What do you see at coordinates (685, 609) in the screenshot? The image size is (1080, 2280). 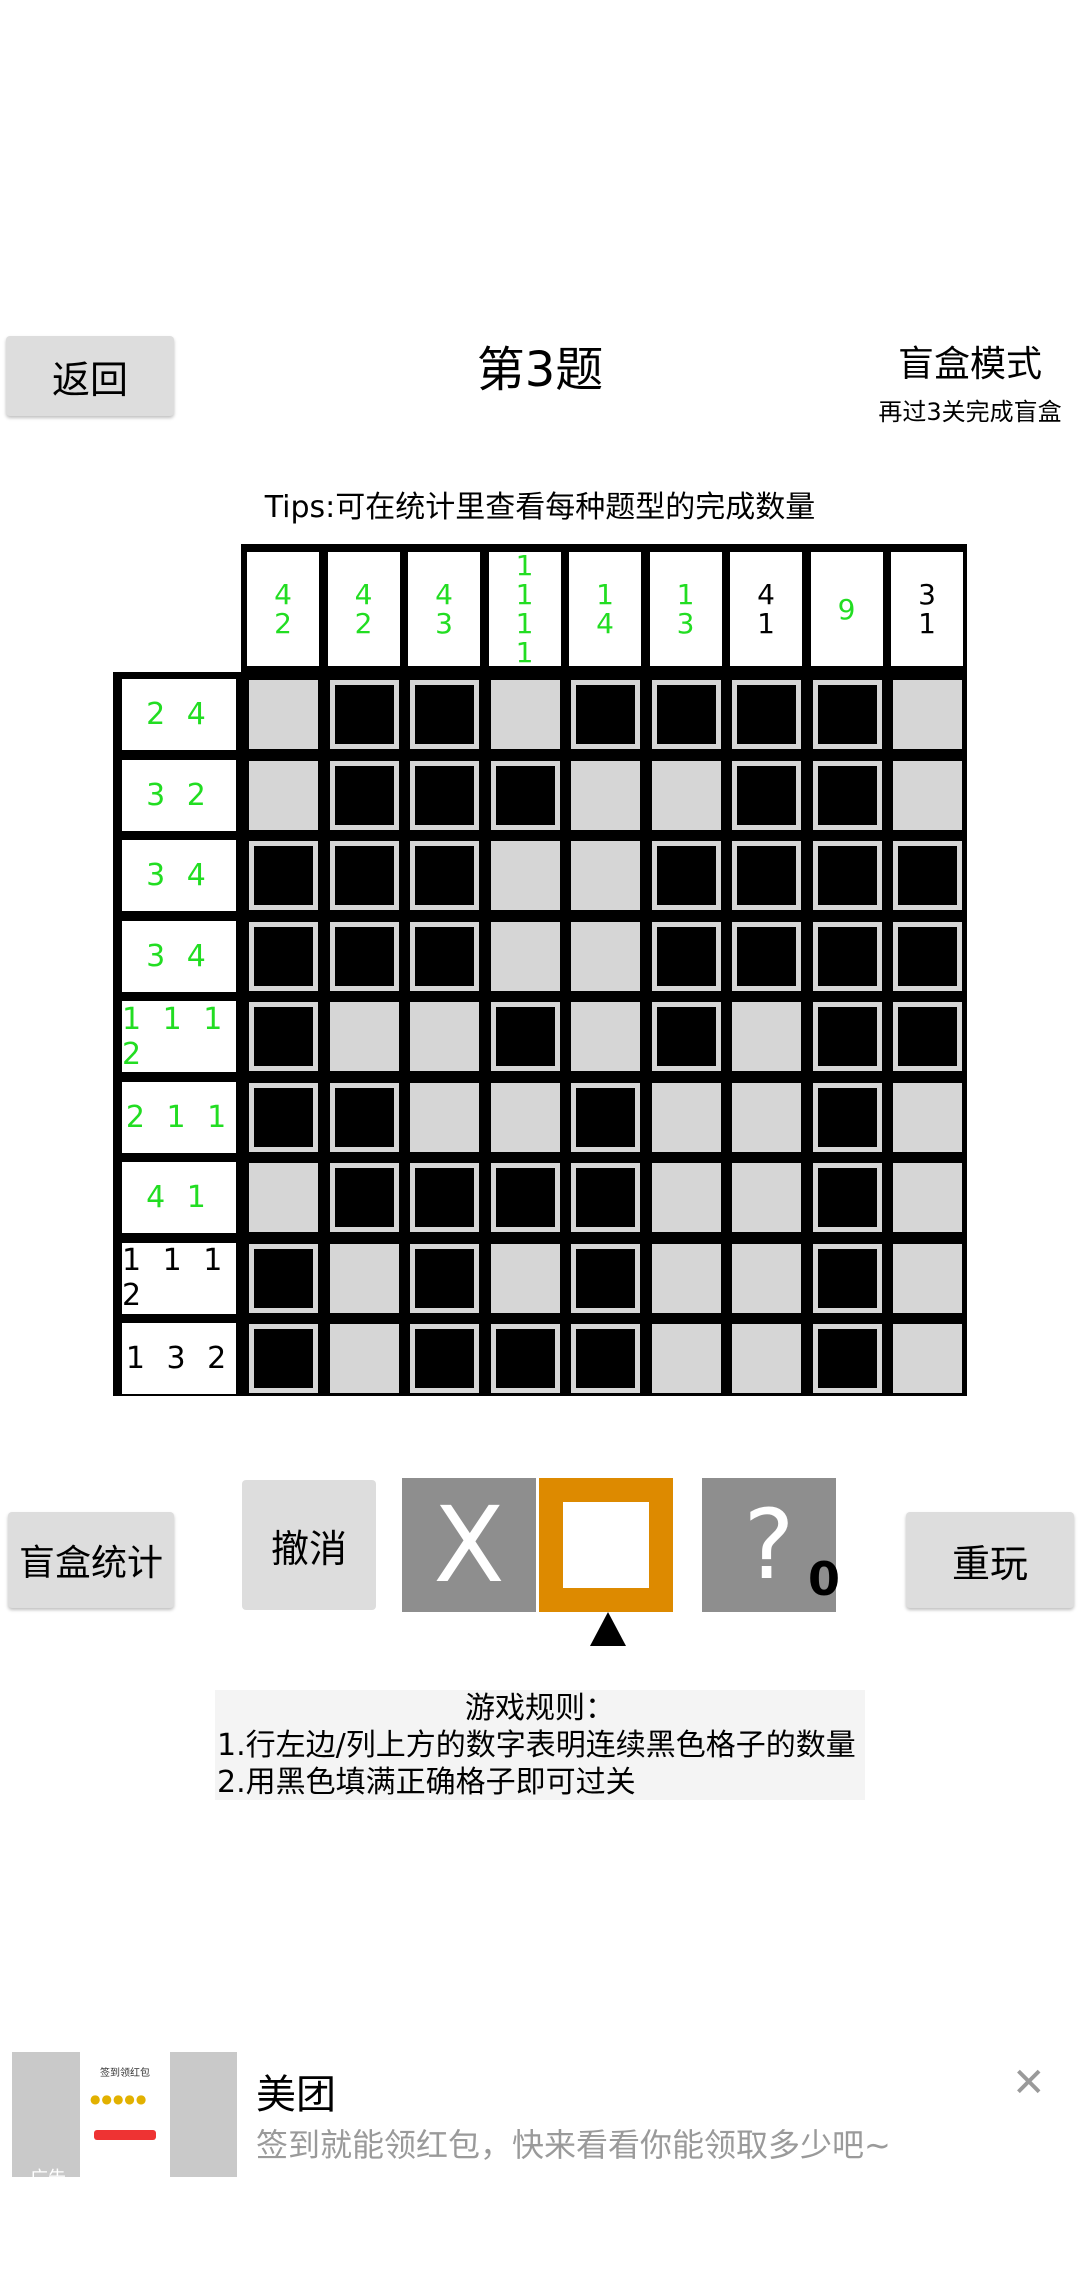 I see `column-clue-text: 1 3` at bounding box center [685, 609].